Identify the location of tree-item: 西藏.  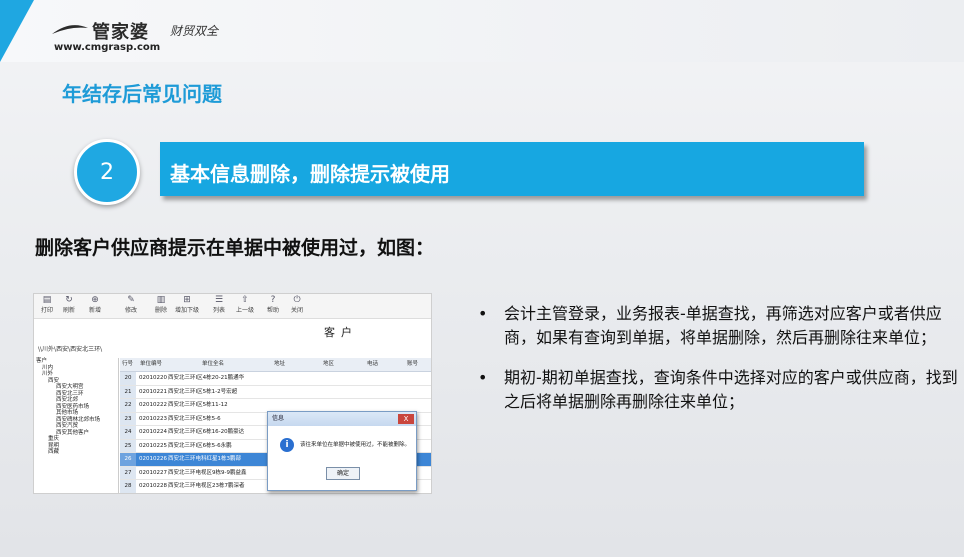
(76, 452).